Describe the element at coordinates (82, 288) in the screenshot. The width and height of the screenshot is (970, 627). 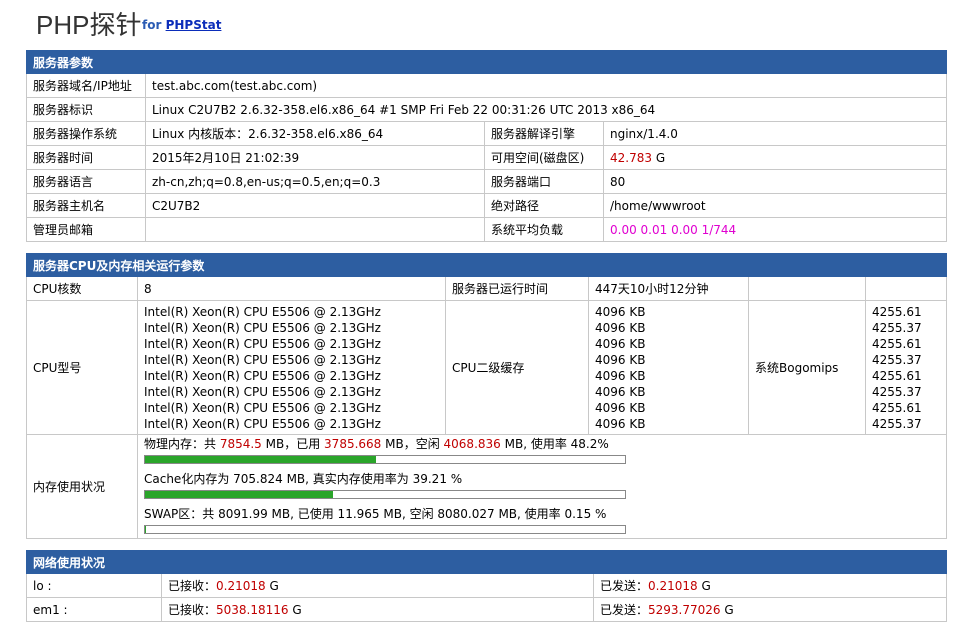
I see `row-label: CPU核数` at that location.